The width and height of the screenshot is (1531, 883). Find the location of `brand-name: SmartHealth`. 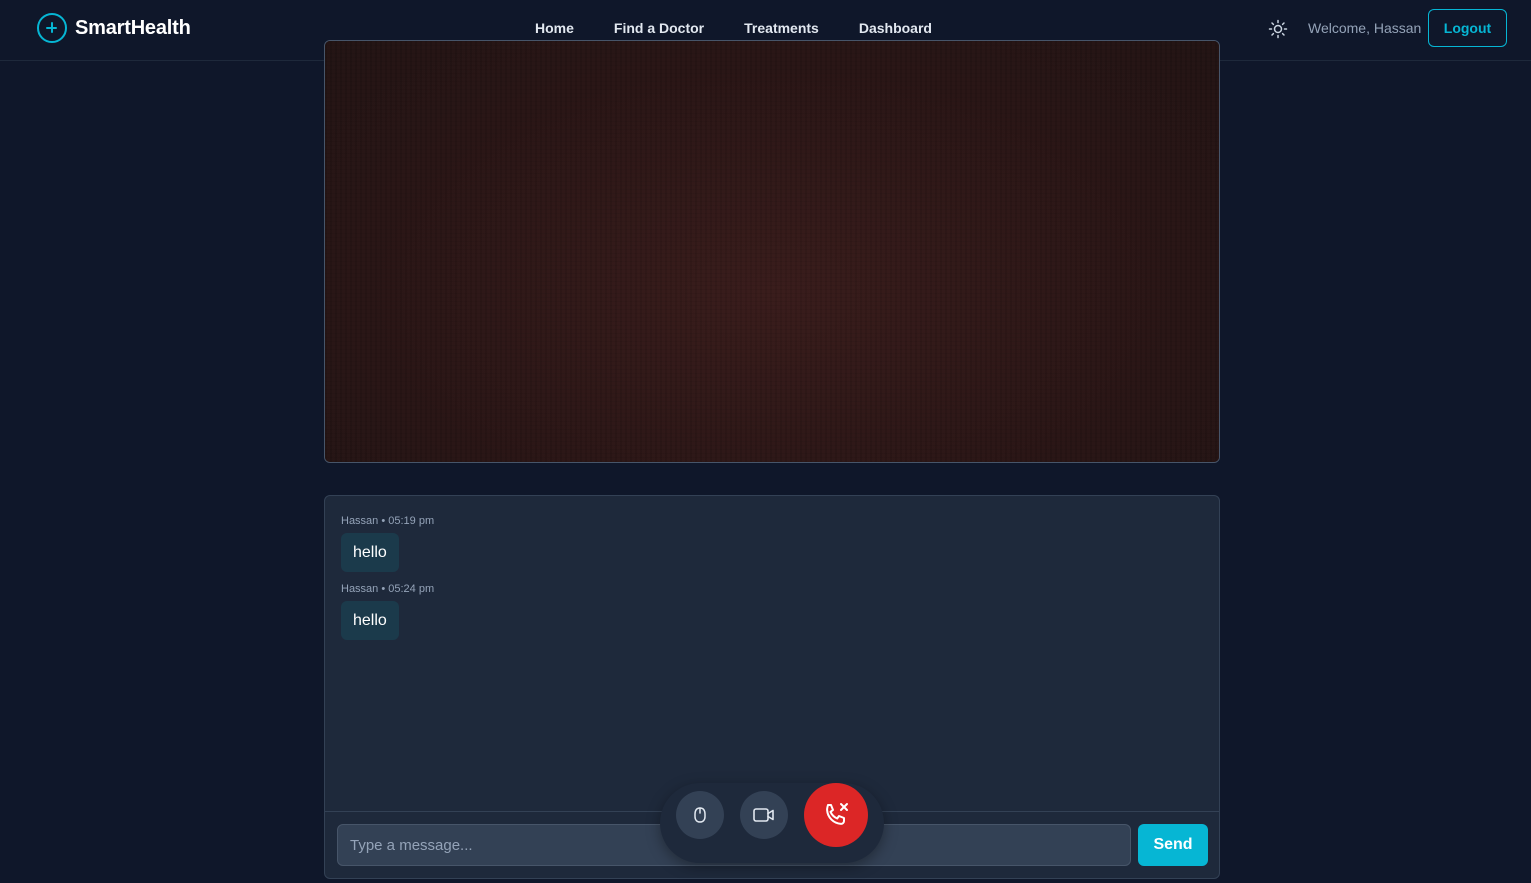

brand-name: SmartHealth is located at coordinates (133, 27).